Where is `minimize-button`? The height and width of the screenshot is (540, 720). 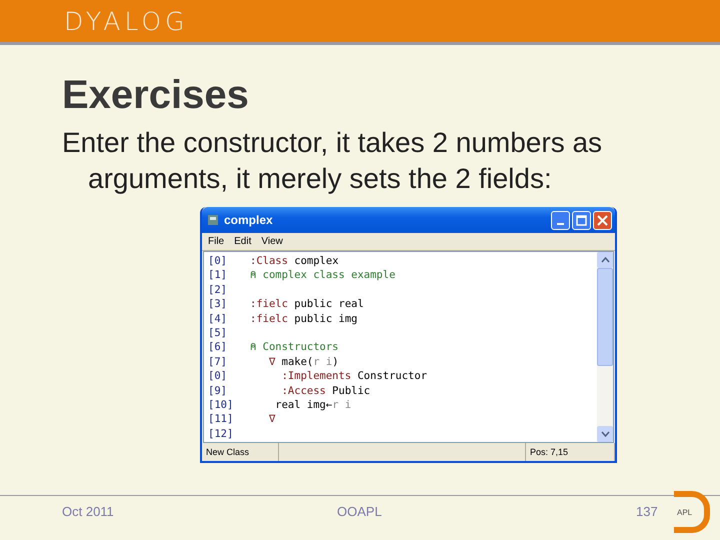
minimize-button is located at coordinates (560, 220).